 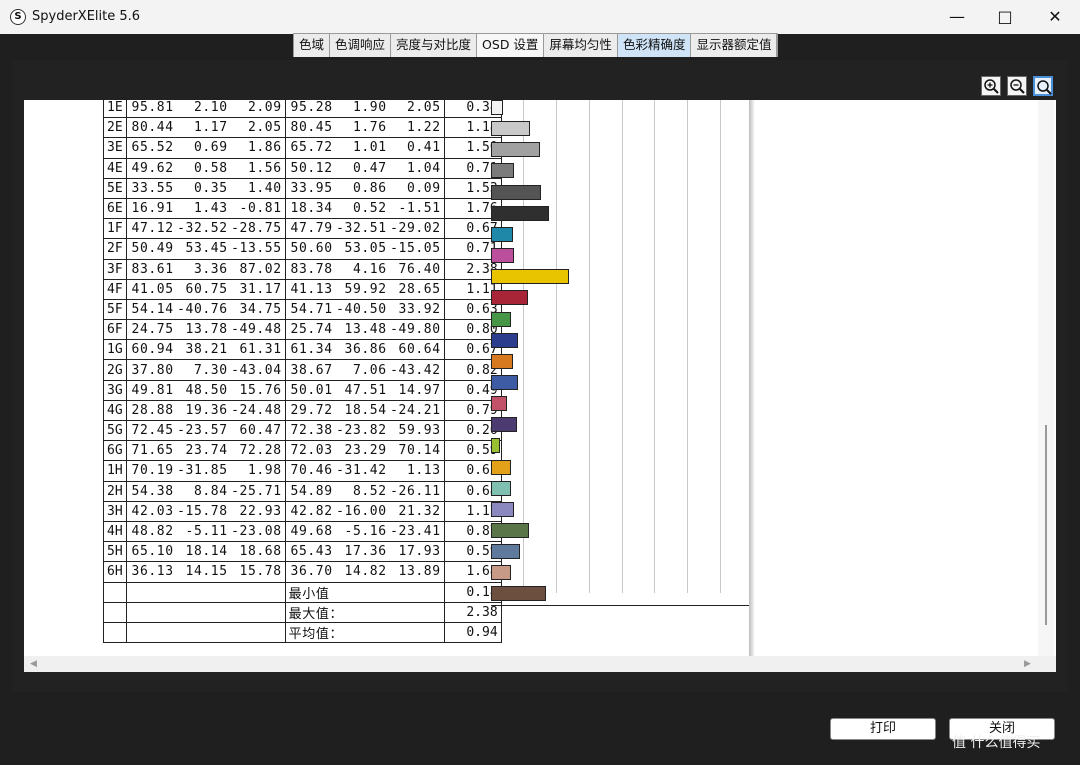 What do you see at coordinates (302, 128) in the screenshot?
I see `table-row: 2E 80.44 1.17 2.05 80.45 1.76 1.22 1.18` at bounding box center [302, 128].